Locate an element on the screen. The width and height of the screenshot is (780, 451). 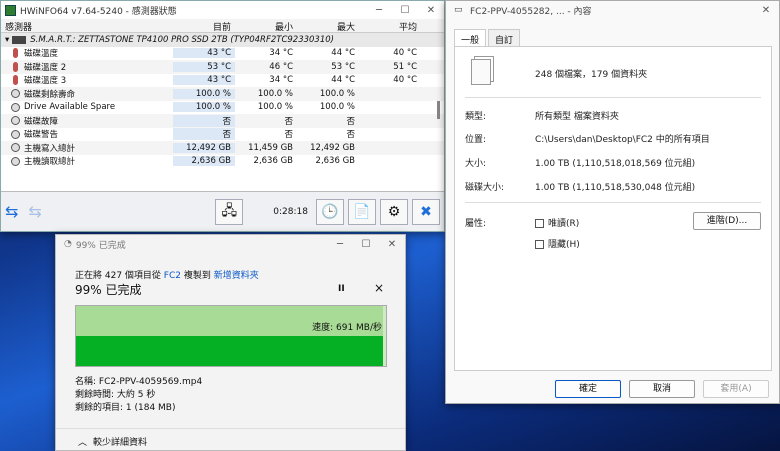
sensor-row: 磁碟溫度 43 °C 34 °C 44 °C 40 °C is located at coordinates (222, 53).